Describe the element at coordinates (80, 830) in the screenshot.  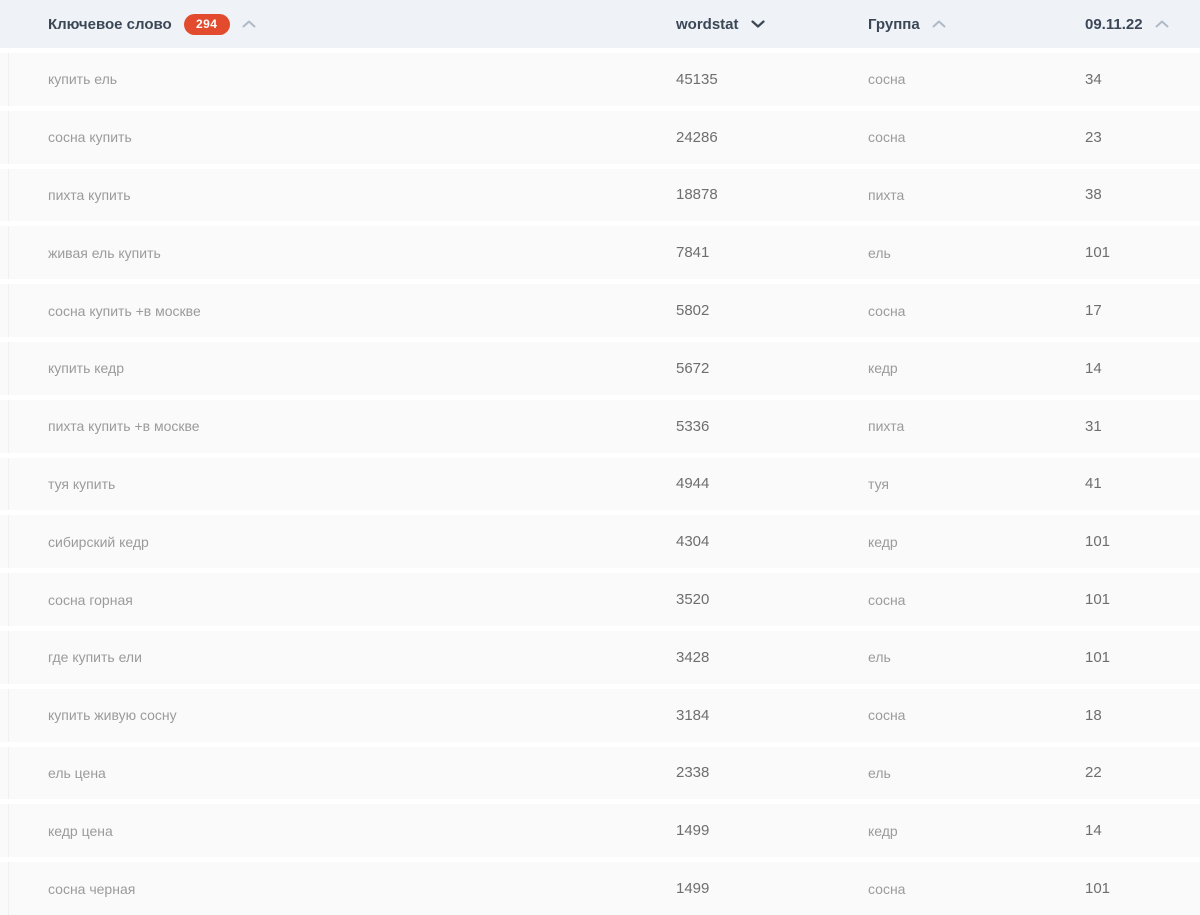
I see `keyword-cell: кедр цена` at that location.